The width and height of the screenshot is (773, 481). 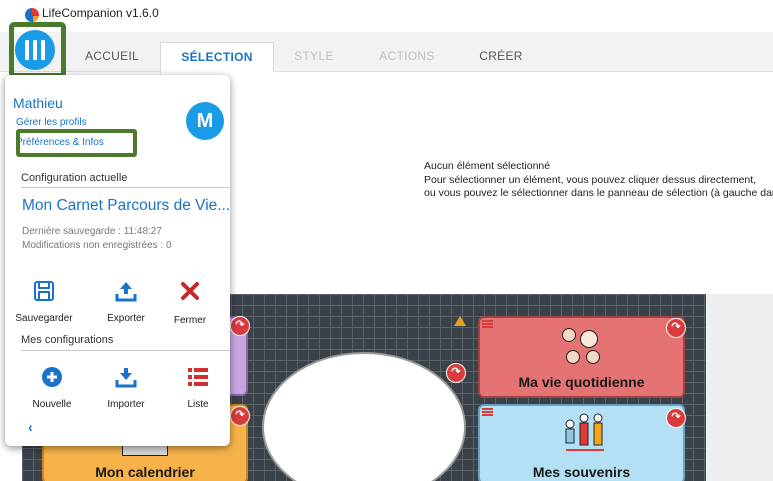 What do you see at coordinates (51, 122) in the screenshot?
I see `manage-profiles-link: Gérer les profils` at bounding box center [51, 122].